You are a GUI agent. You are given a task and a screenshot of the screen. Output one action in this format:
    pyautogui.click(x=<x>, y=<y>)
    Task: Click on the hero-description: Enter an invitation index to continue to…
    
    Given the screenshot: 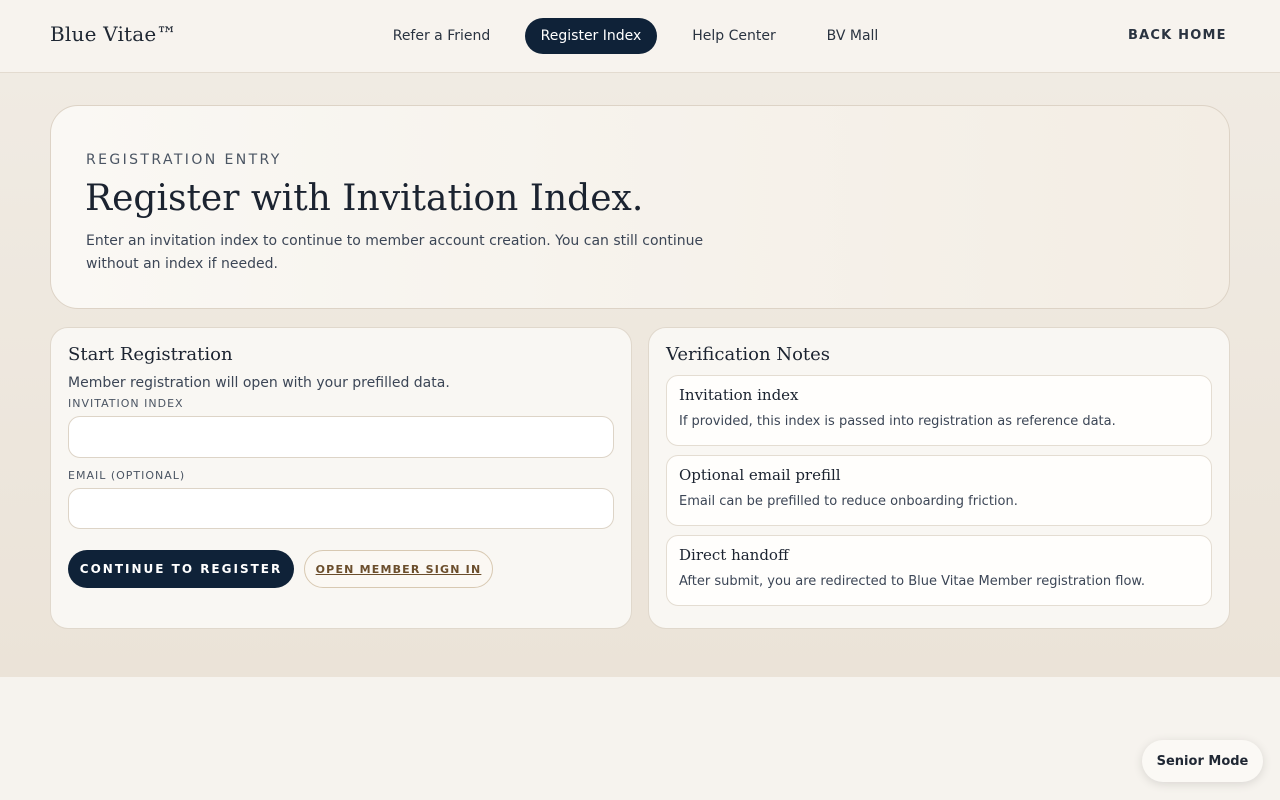 What is the action you would take?
    pyautogui.click(x=395, y=252)
    